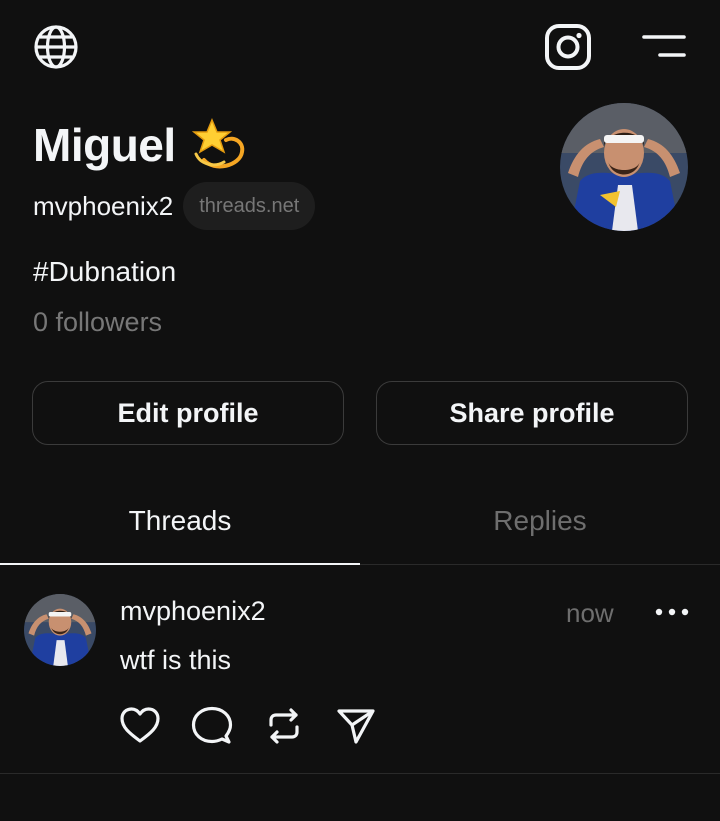 This screenshot has width=720, height=821. What do you see at coordinates (284, 726) in the screenshot?
I see `repost-icon` at bounding box center [284, 726].